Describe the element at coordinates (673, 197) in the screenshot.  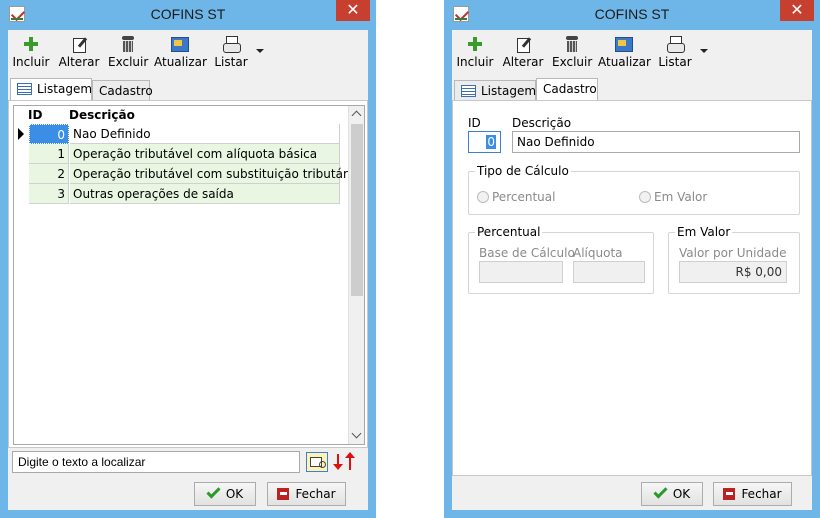
I see `em-valor-radio: Em Valor` at that location.